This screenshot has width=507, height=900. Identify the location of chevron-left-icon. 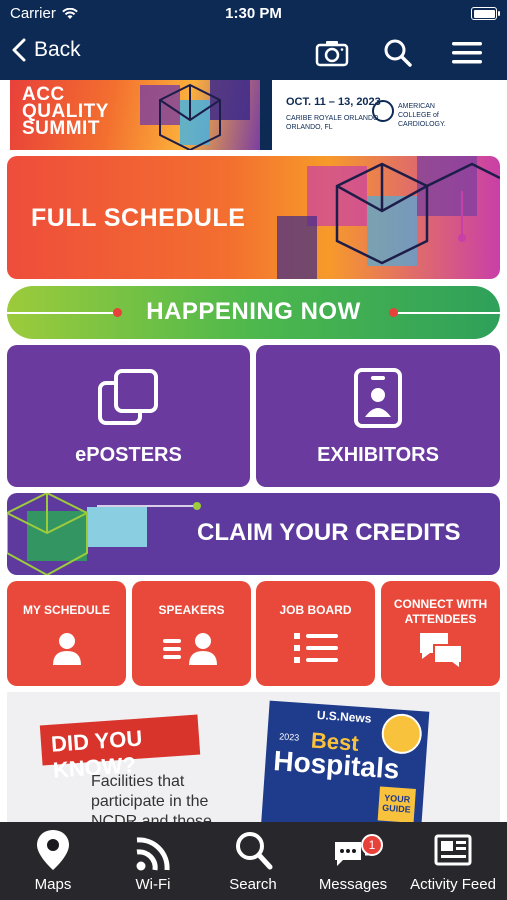
(19, 50).